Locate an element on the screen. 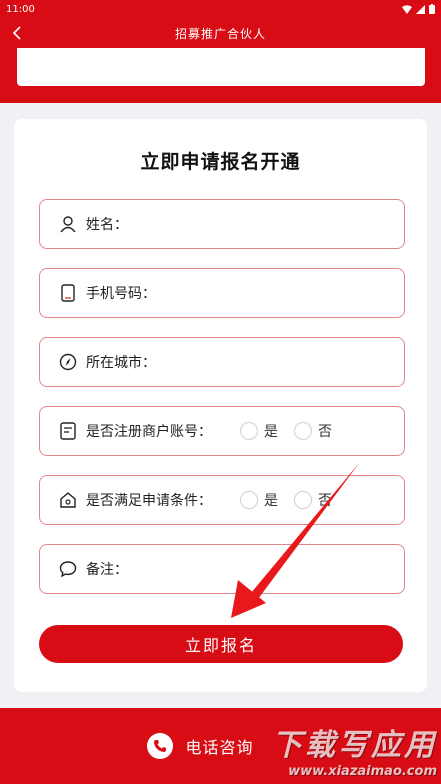  watermark-url: www.xiazaimao.com is located at coordinates (362, 771).